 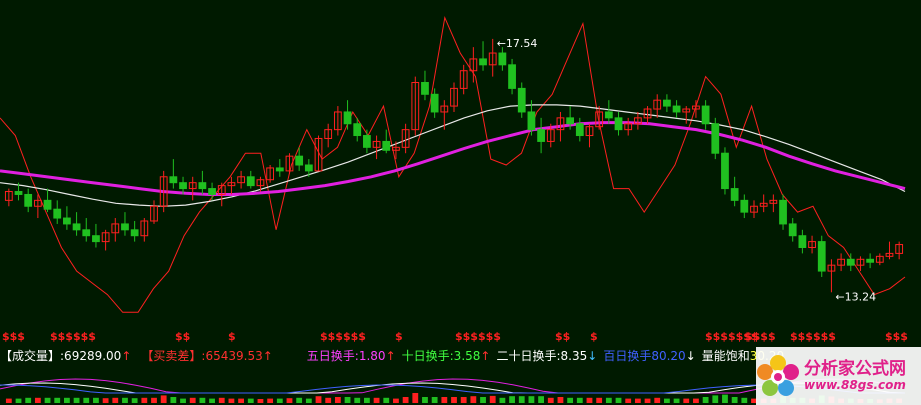 I want to click on volume-label: 【成交量】, so click(x=30, y=355).